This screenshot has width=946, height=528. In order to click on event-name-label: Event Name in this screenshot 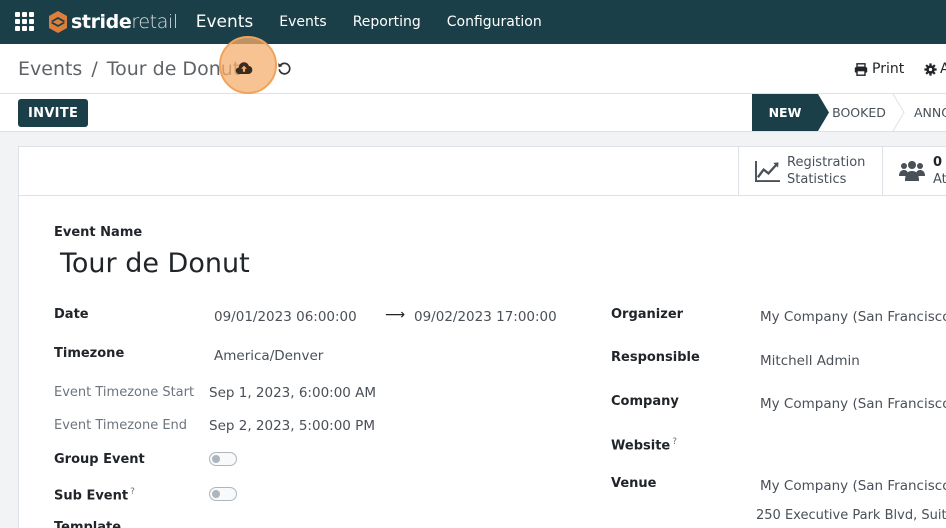, I will do `click(98, 232)`.